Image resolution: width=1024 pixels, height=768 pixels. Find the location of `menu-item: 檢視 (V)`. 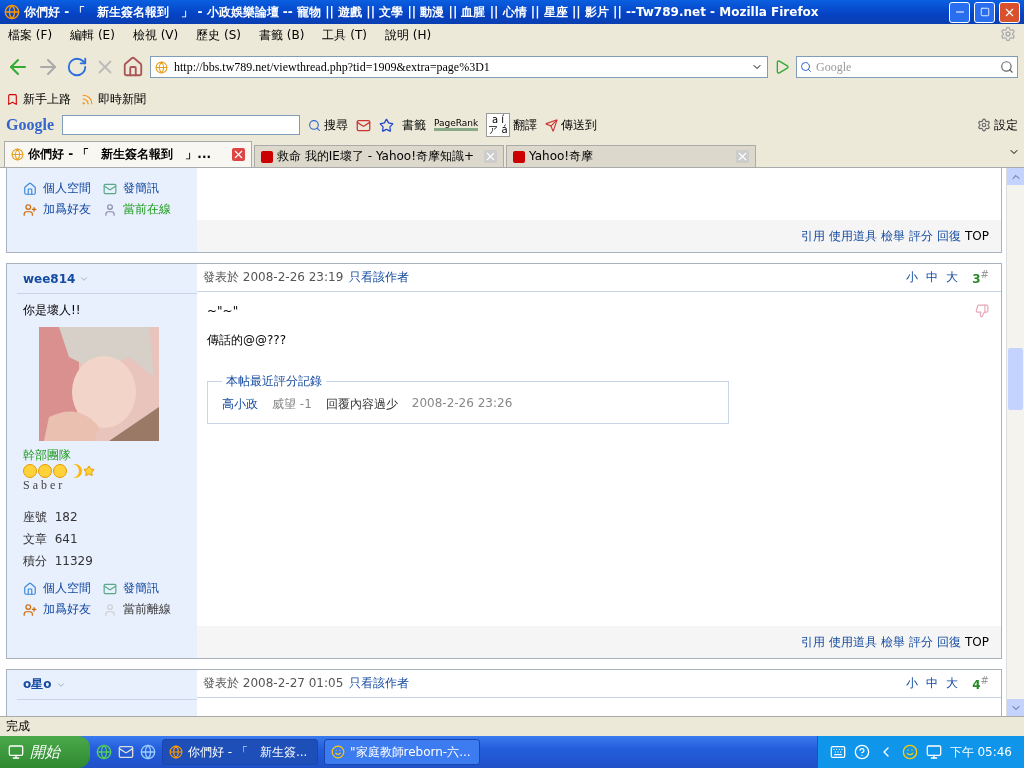

menu-item: 檢視 (V) is located at coordinates (155, 35).